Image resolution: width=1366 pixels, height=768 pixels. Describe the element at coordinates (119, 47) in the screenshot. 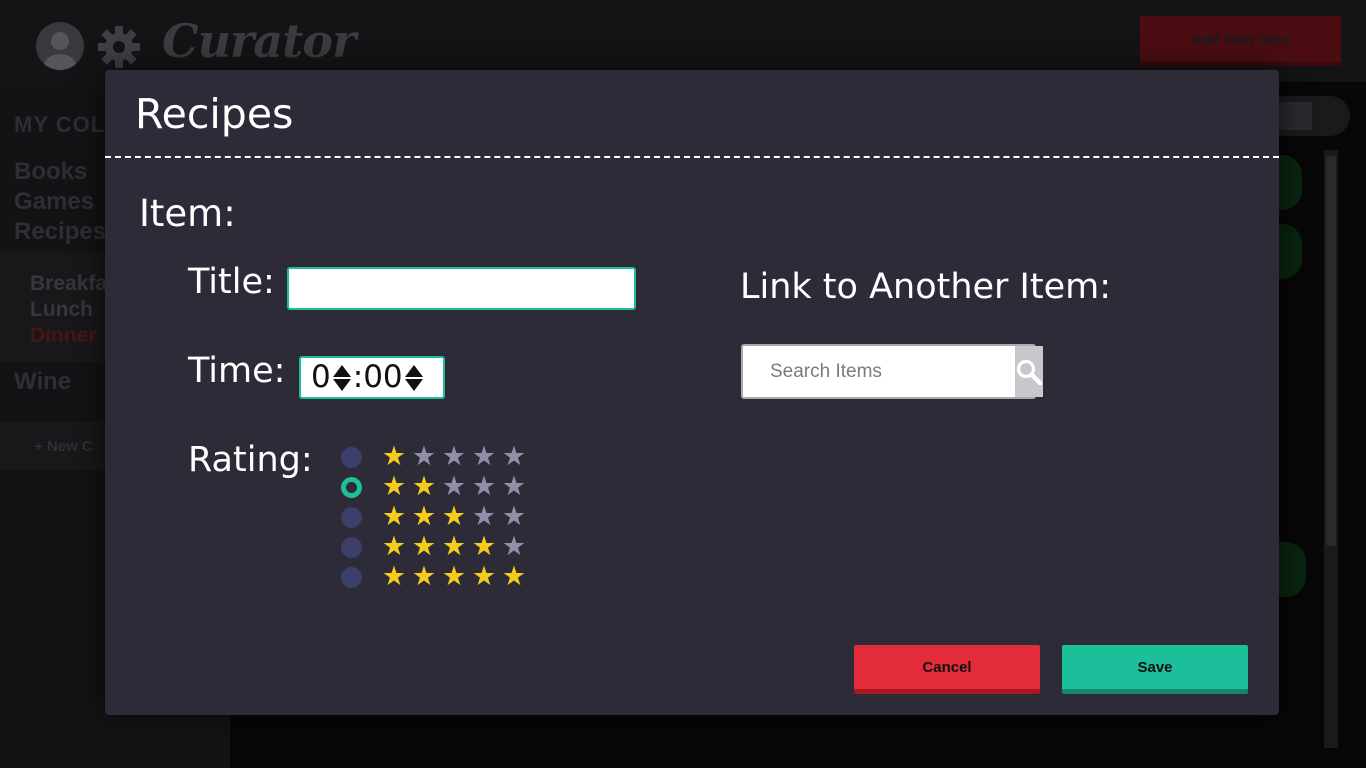

I see `gear-icon` at that location.